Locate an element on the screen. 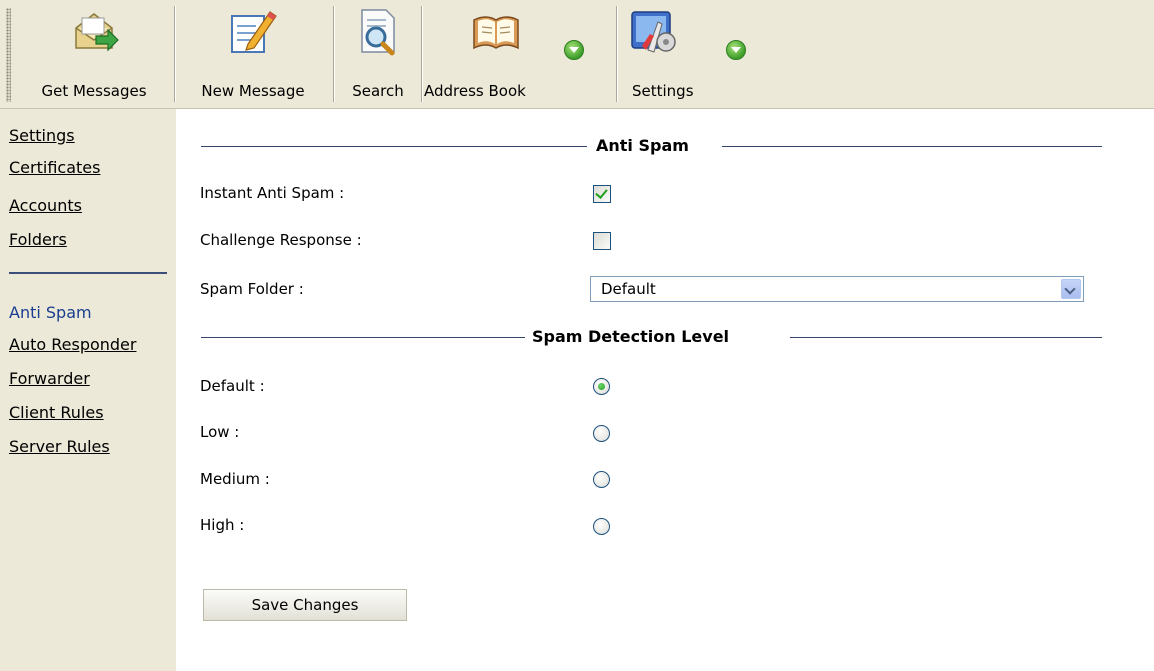 This screenshot has width=1154, height=671. spam-detection-title: Spam Detection Level is located at coordinates (631, 336).